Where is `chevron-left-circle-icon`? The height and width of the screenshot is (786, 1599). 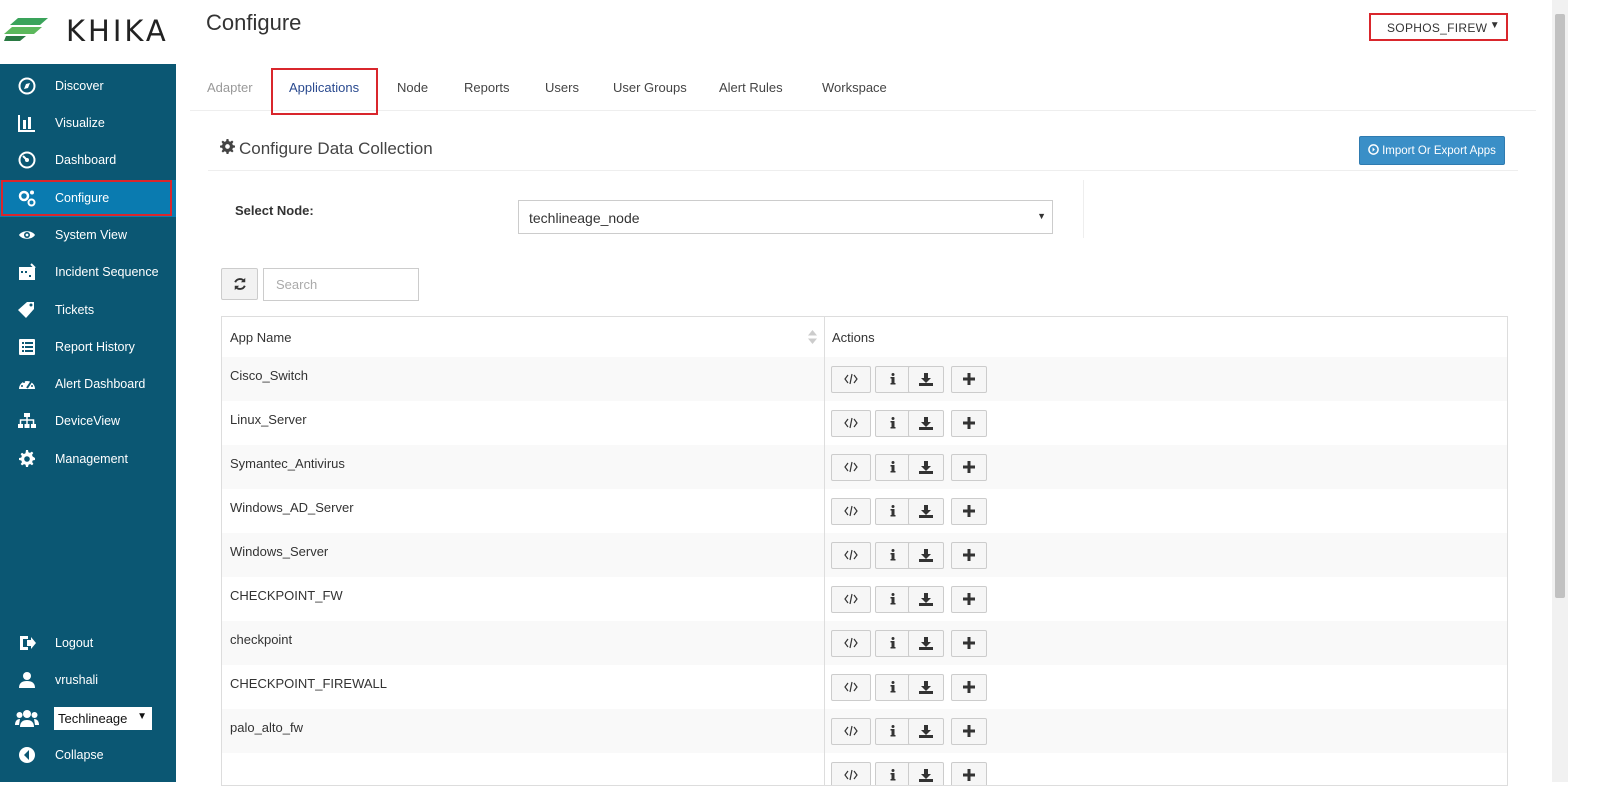
chevron-left-circle-icon is located at coordinates (27, 755).